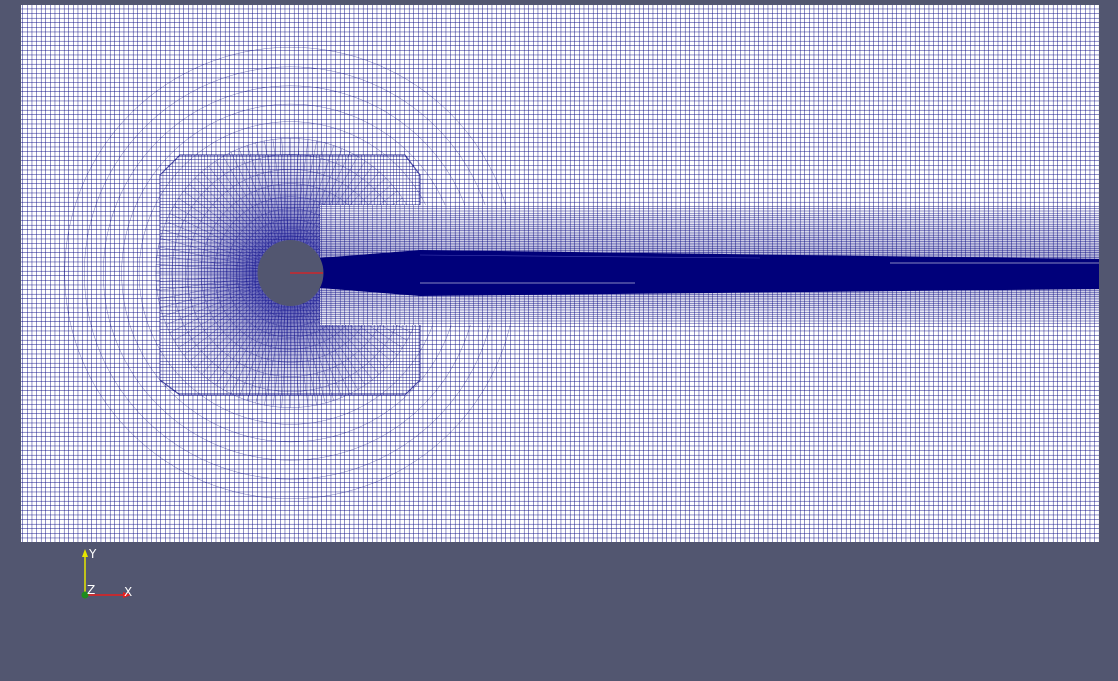  Describe the element at coordinates (92, 554) in the screenshot. I see `y-axis-label: Y` at that location.